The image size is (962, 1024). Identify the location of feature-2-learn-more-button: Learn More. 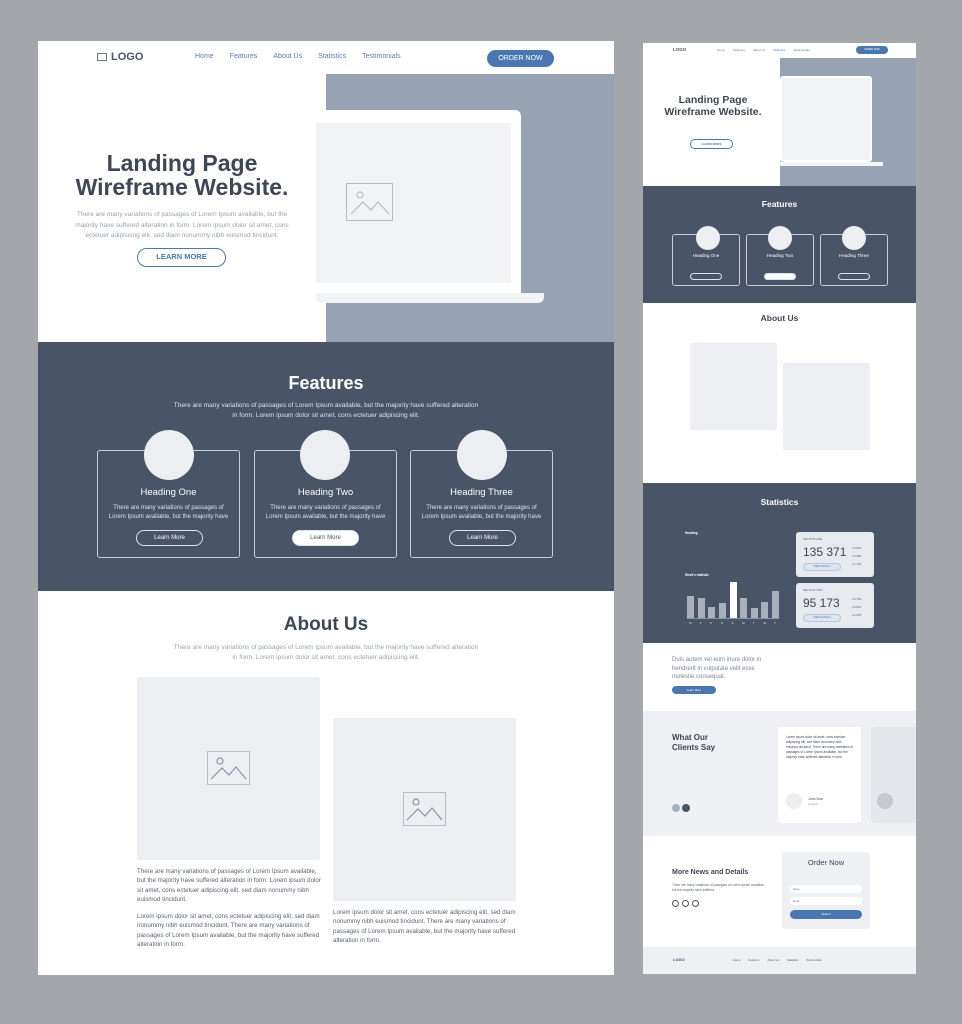
(325, 538).